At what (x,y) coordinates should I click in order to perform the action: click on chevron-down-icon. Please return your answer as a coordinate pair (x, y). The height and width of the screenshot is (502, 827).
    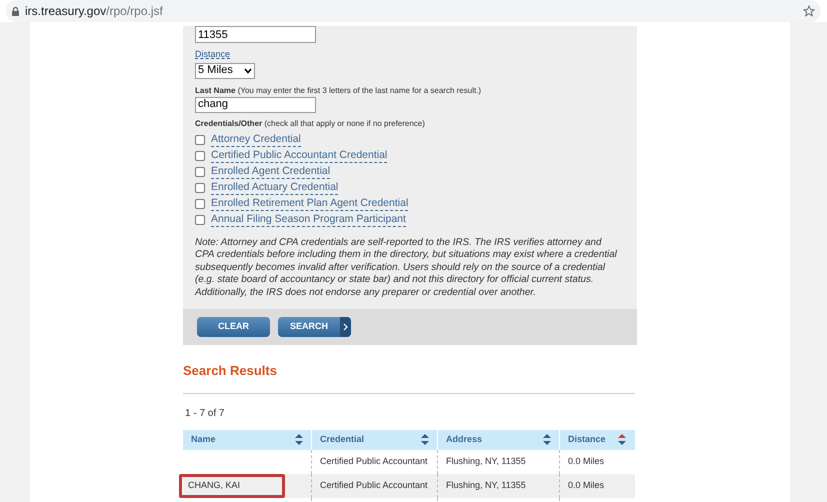
    Looking at the image, I should click on (248, 71).